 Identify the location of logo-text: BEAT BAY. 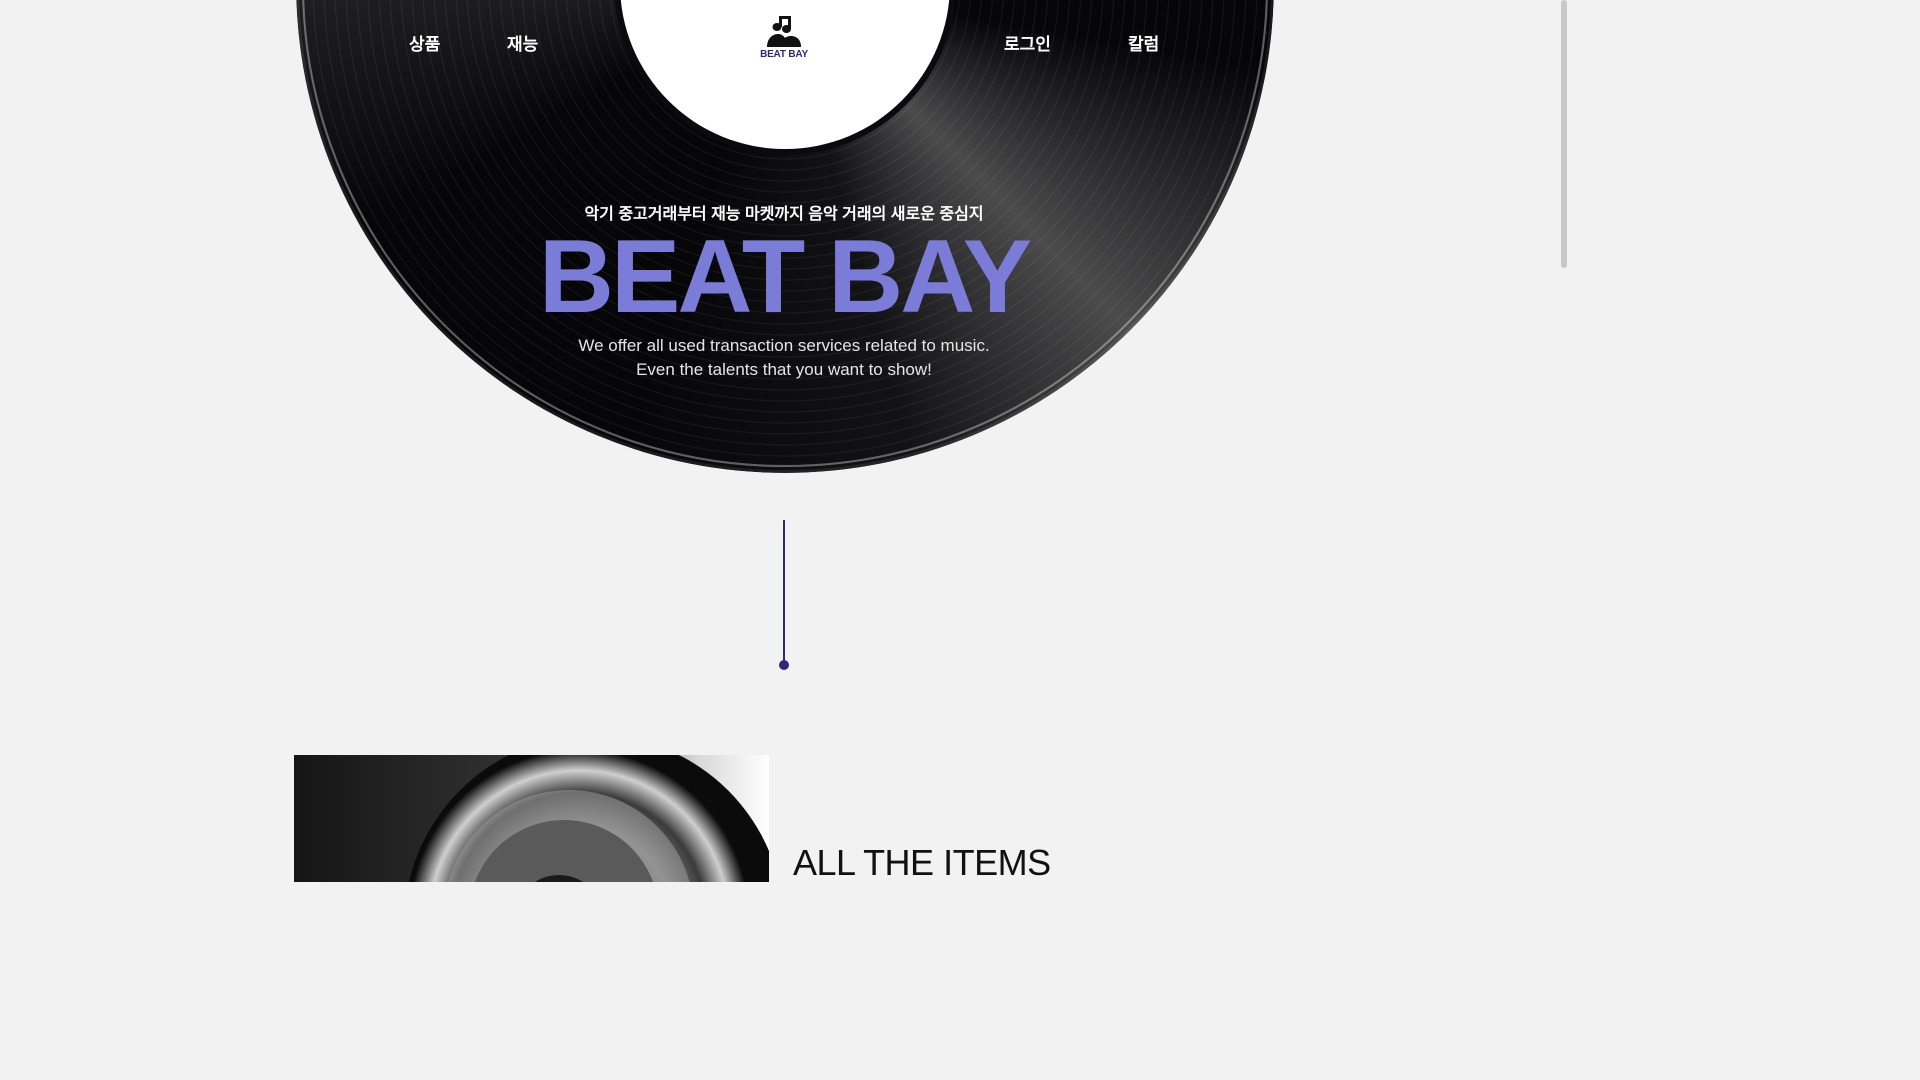
(784, 54).